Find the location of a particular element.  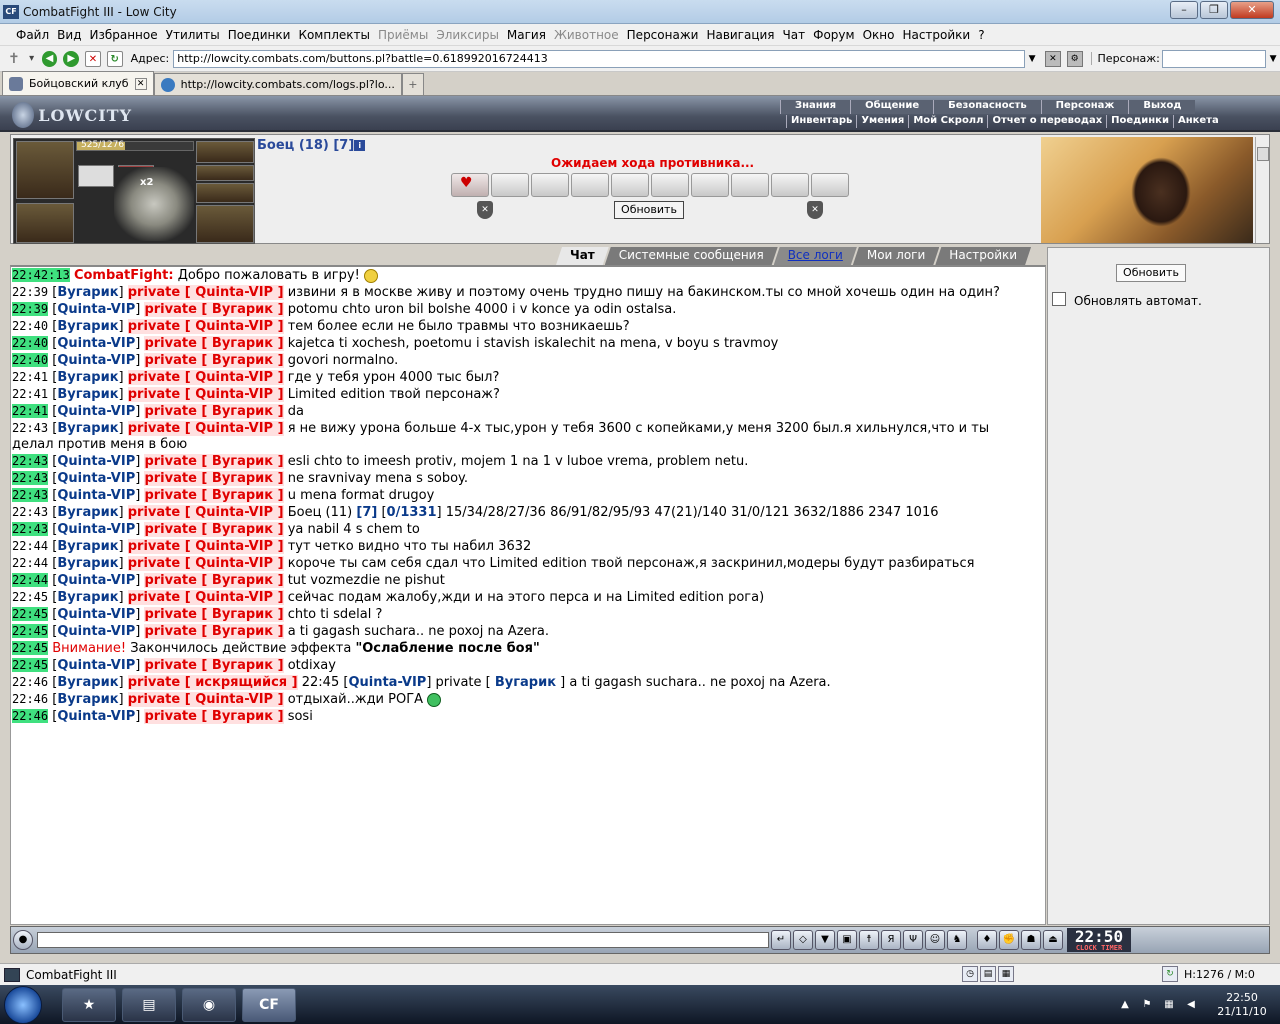

menu-item: Форум is located at coordinates (833, 35).